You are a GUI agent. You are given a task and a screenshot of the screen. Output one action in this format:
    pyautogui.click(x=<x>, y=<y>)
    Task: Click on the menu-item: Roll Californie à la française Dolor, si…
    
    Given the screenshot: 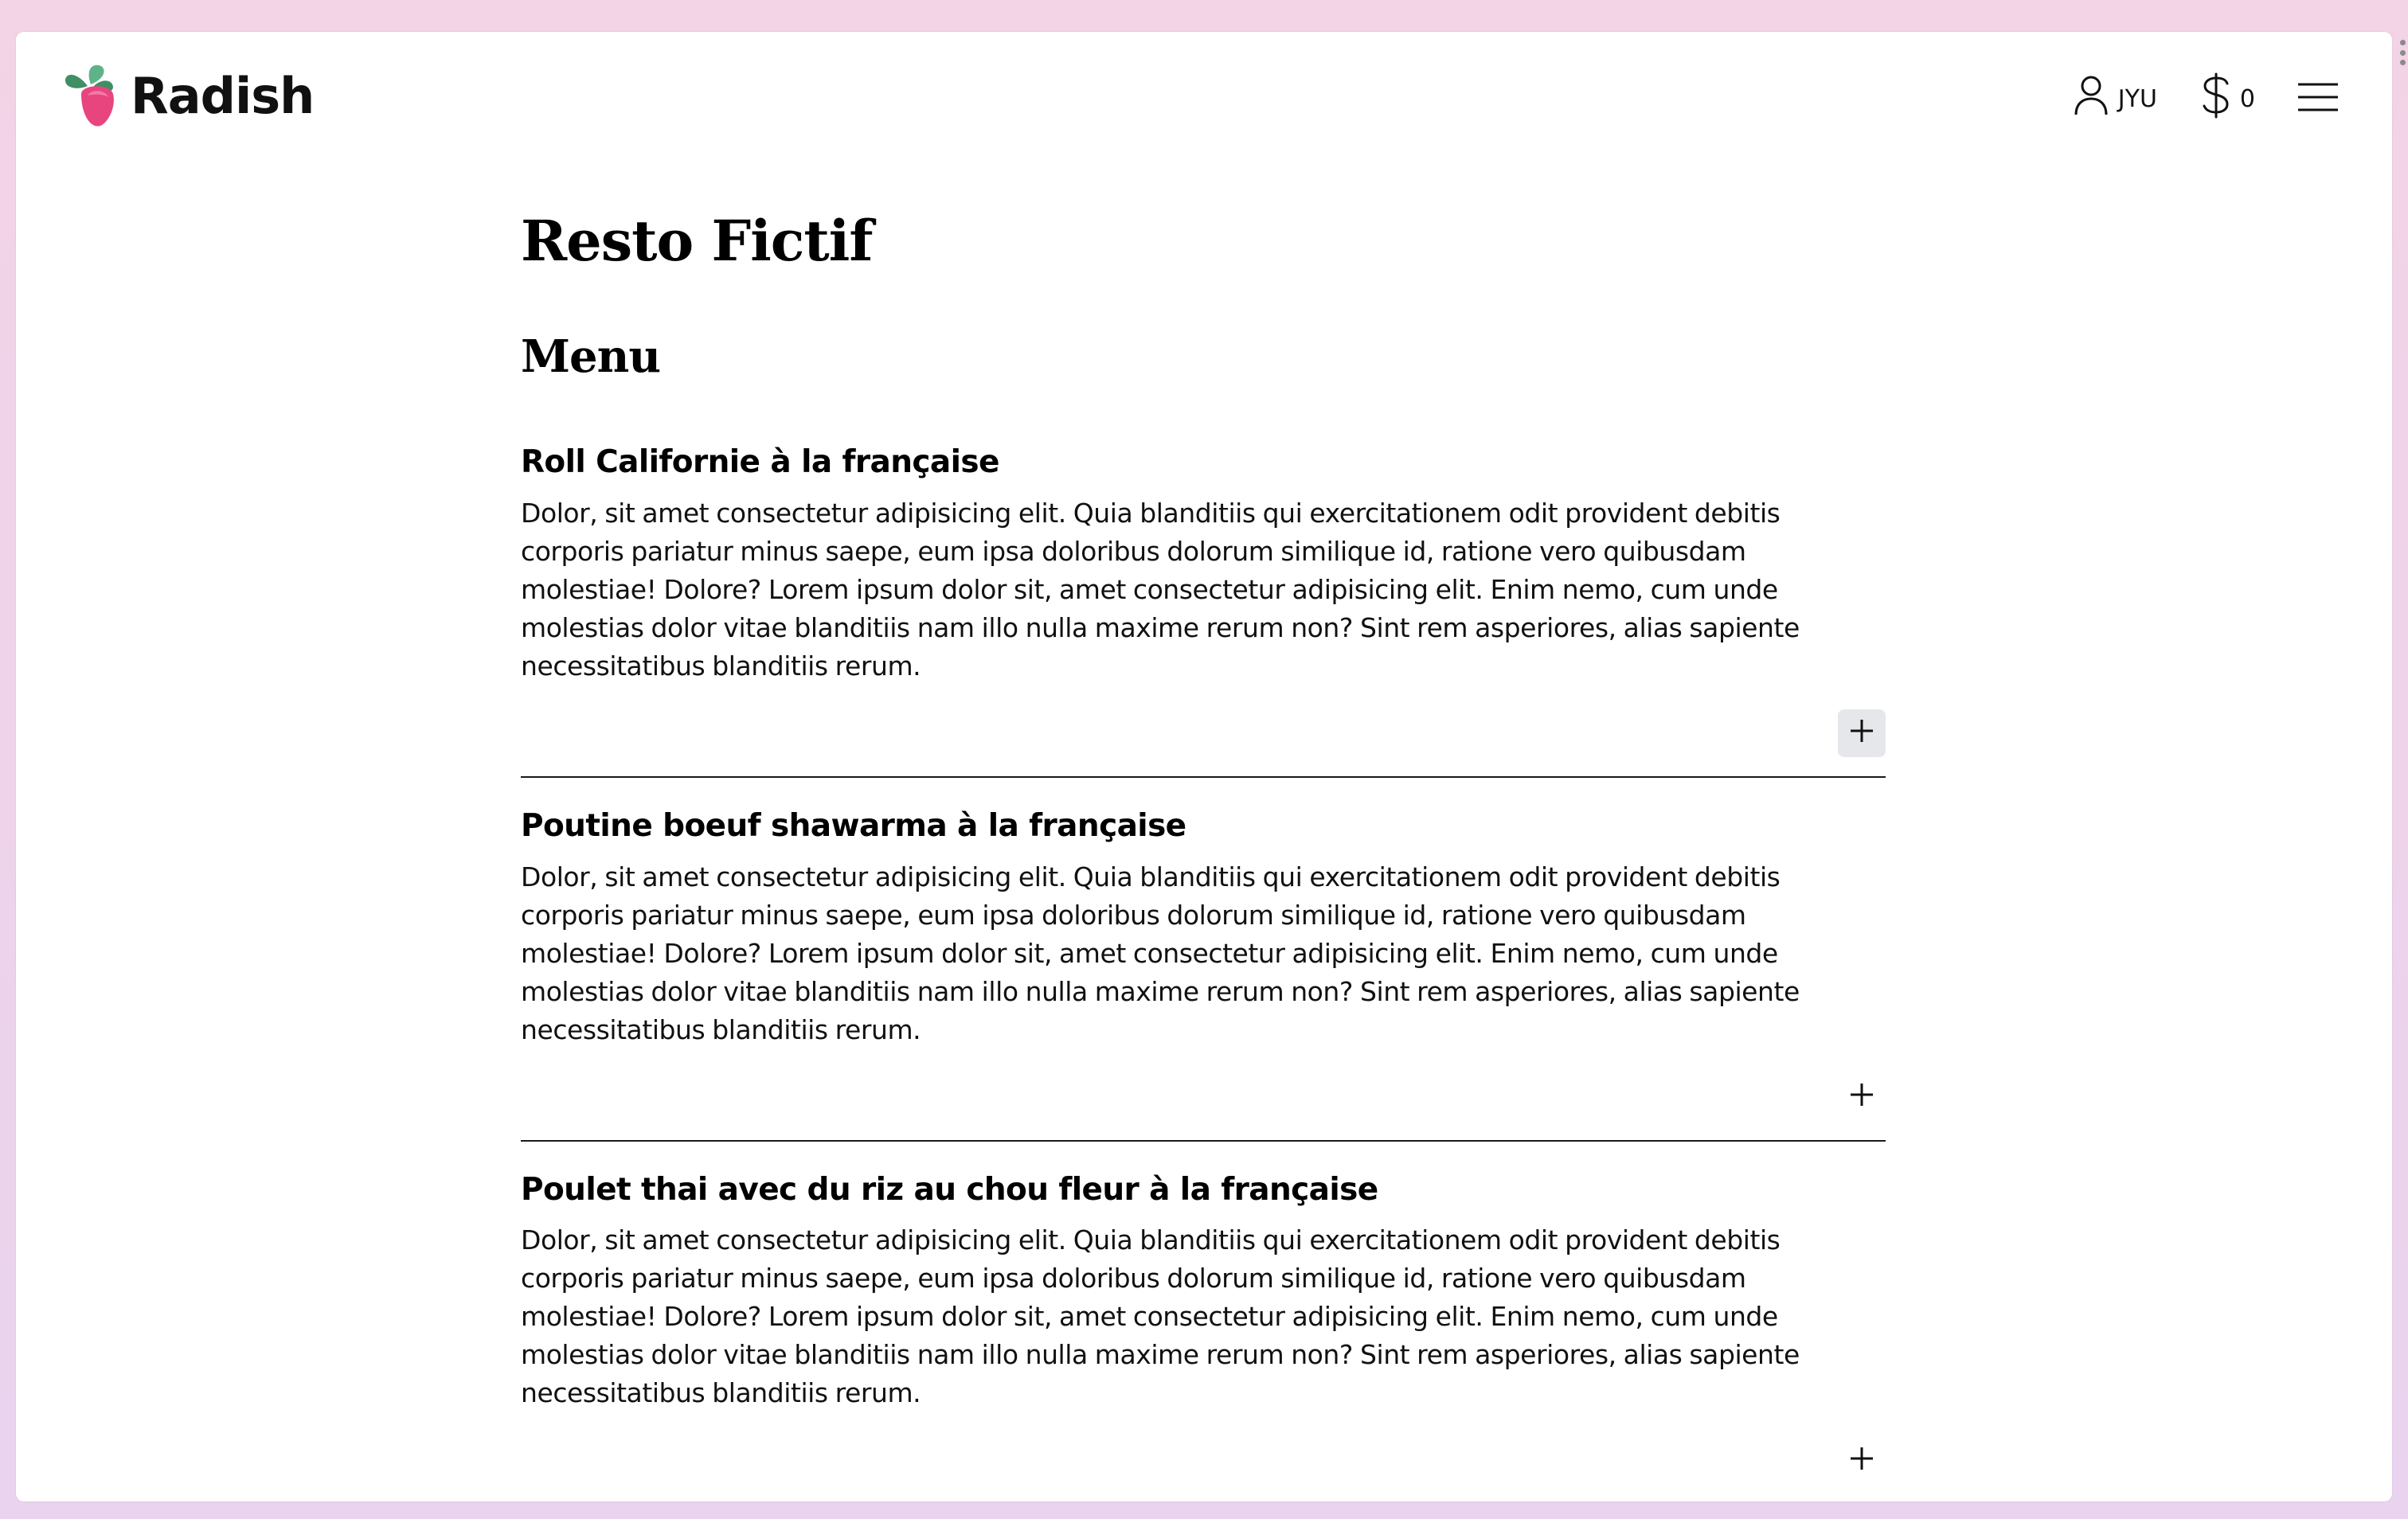 What is the action you would take?
    pyautogui.click(x=1203, y=611)
    